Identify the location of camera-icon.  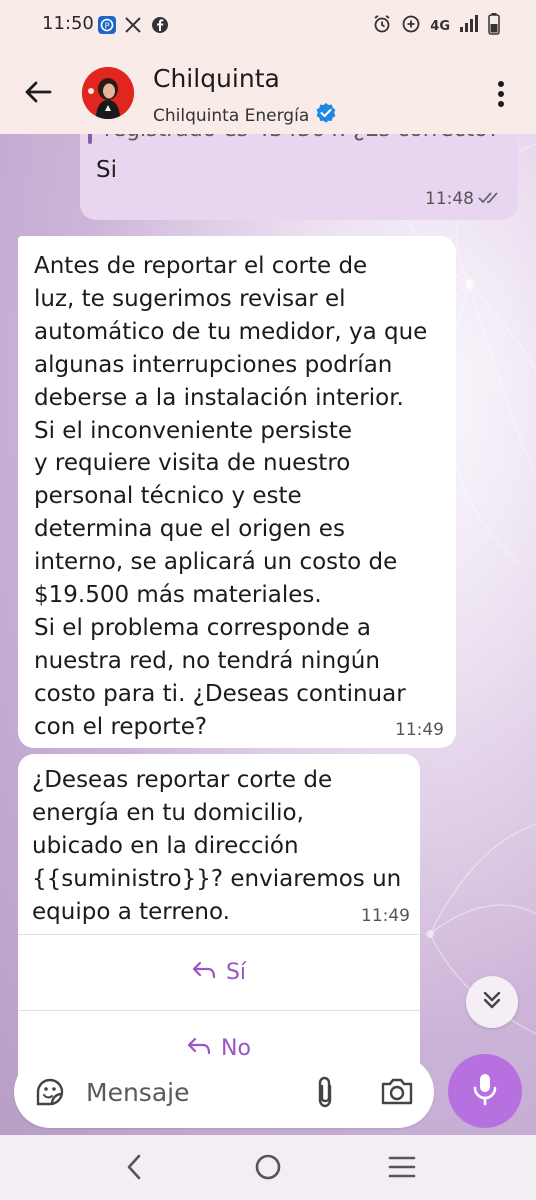
(397, 1092).